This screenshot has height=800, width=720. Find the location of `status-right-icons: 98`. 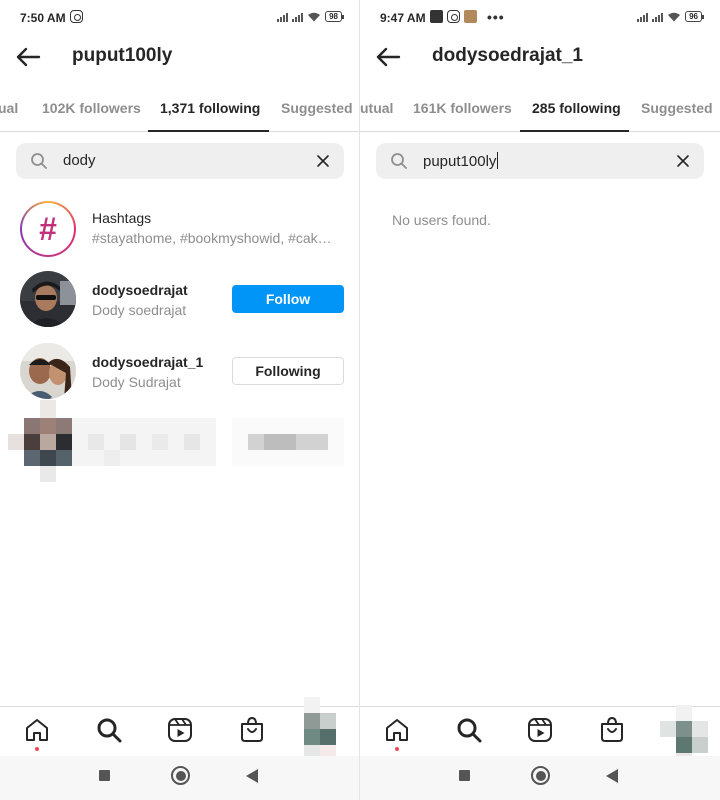

status-right-icons: 98 is located at coordinates (310, 16).